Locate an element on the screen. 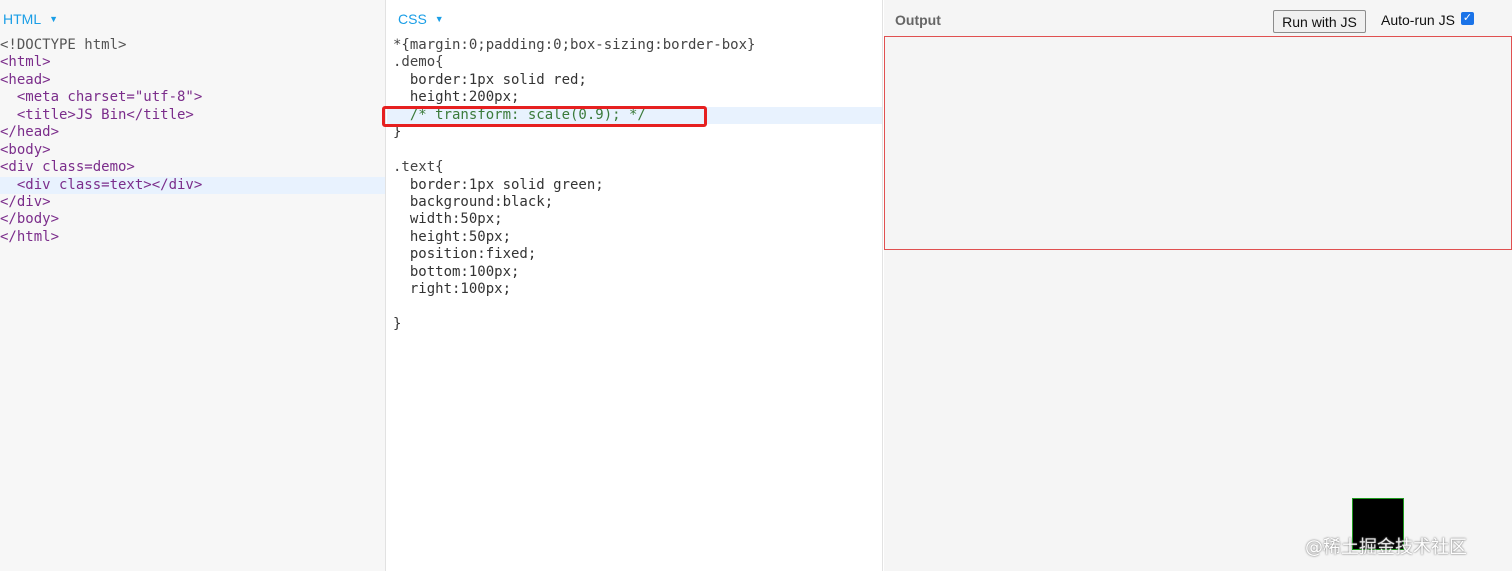 This screenshot has width=1512, height=571. code-line-active: /* transform: scale(0.9); */ is located at coordinates (634, 115).